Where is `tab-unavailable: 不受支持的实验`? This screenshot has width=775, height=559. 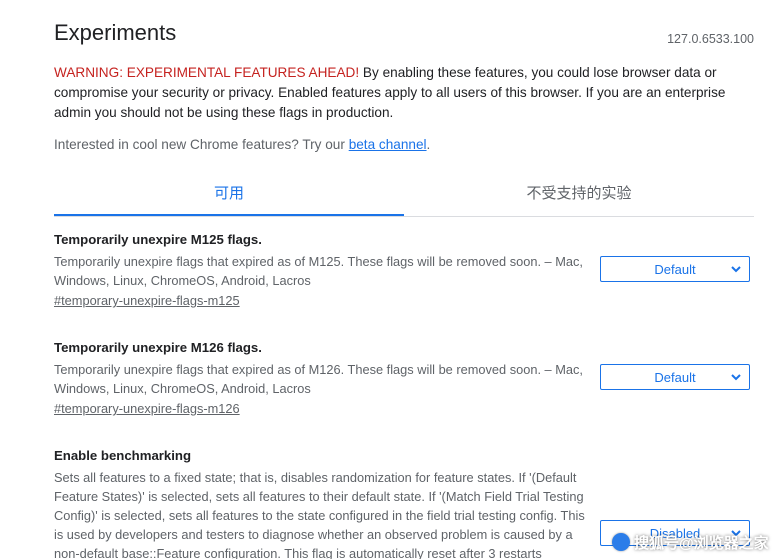
tab-unavailable: 不受支持的实验 is located at coordinates (579, 194).